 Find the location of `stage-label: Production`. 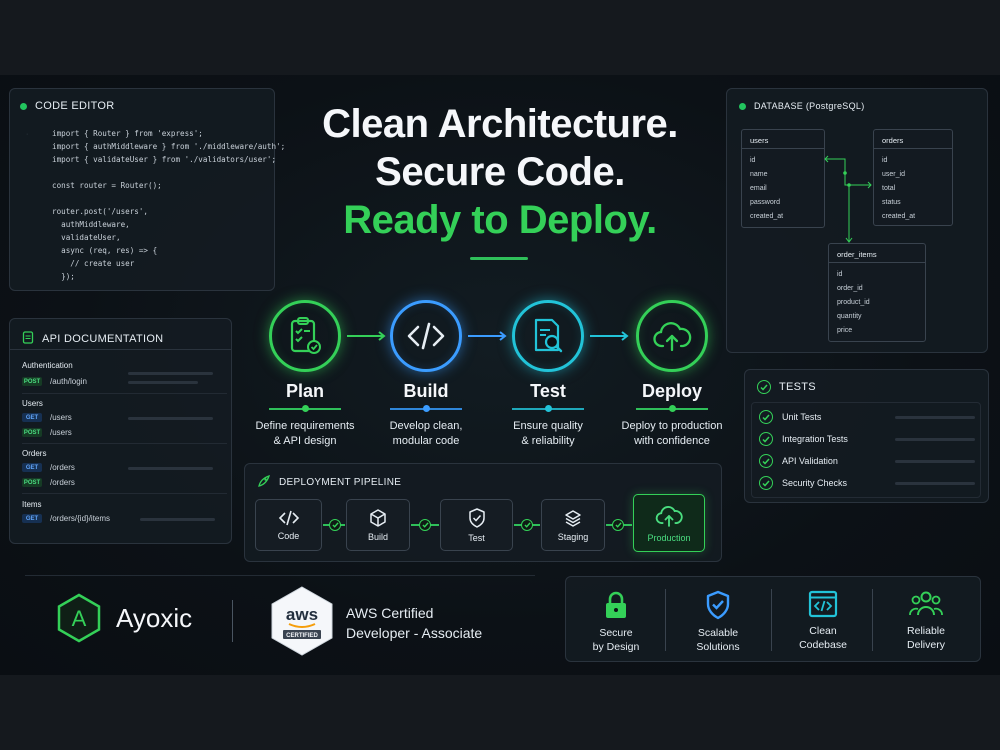

stage-label: Production is located at coordinates (669, 537).